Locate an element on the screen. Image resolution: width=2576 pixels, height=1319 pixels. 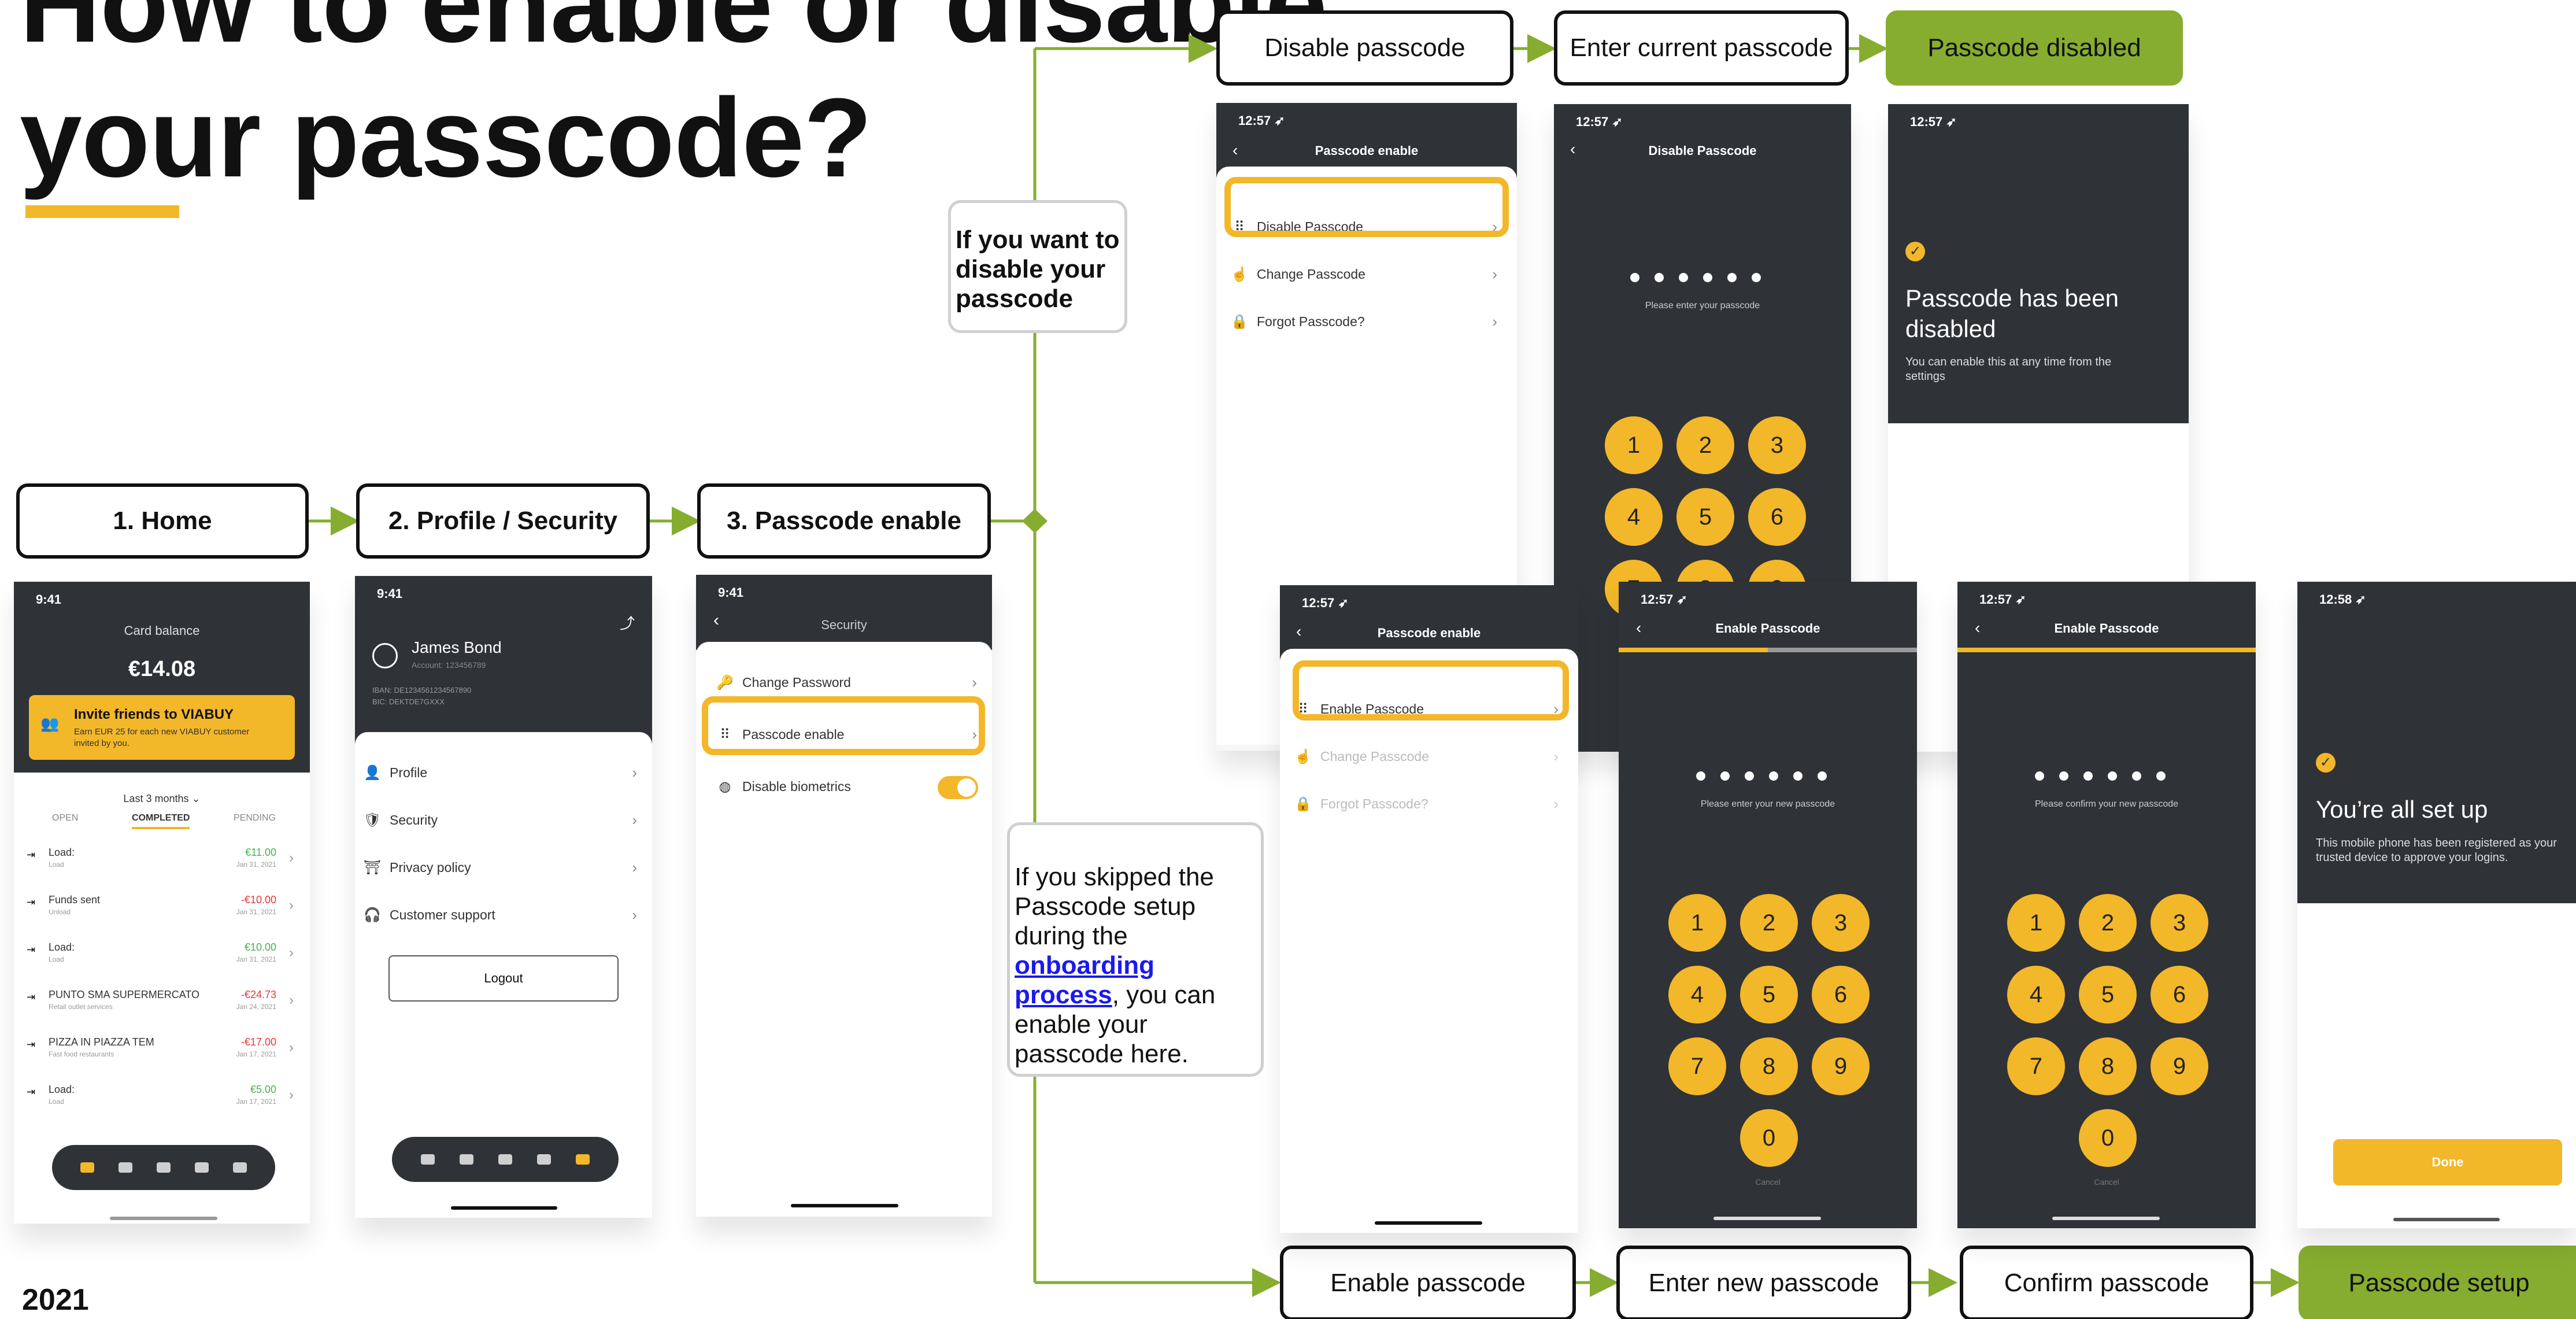
transaction-date: Jan 31, 2021 is located at coordinates (256, 959).